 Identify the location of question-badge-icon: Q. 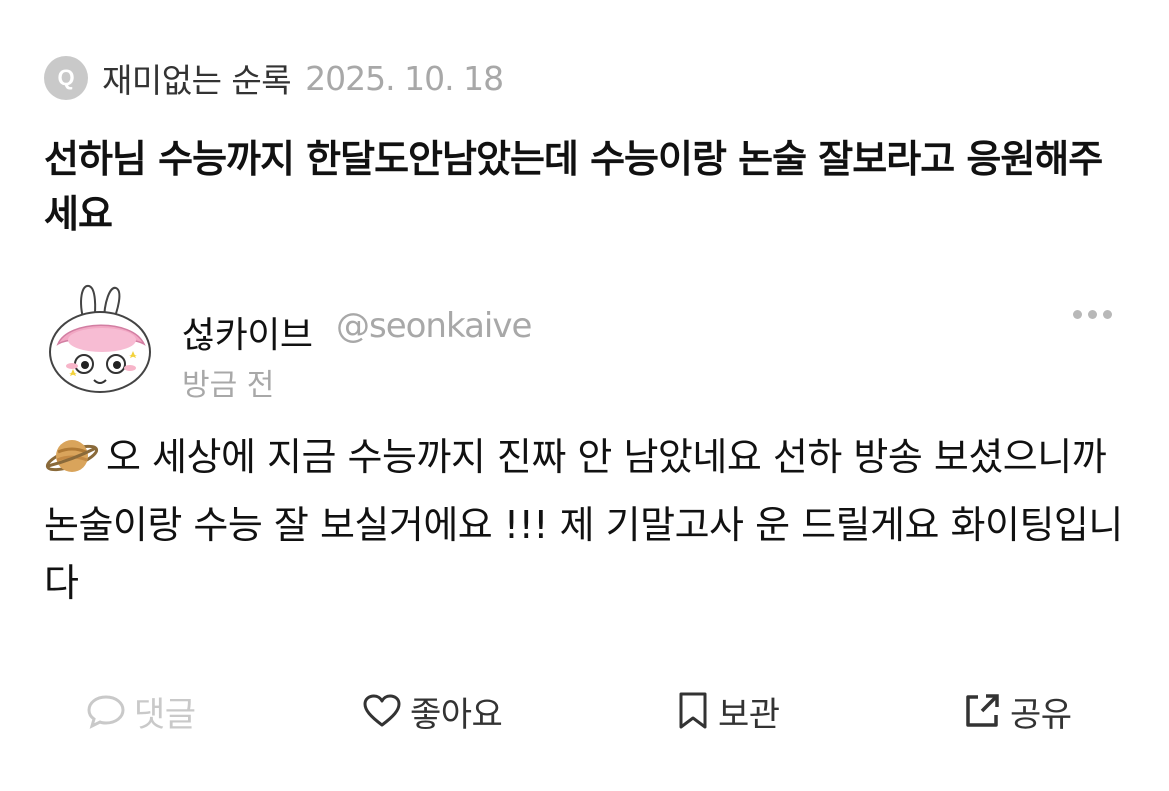
(66, 78).